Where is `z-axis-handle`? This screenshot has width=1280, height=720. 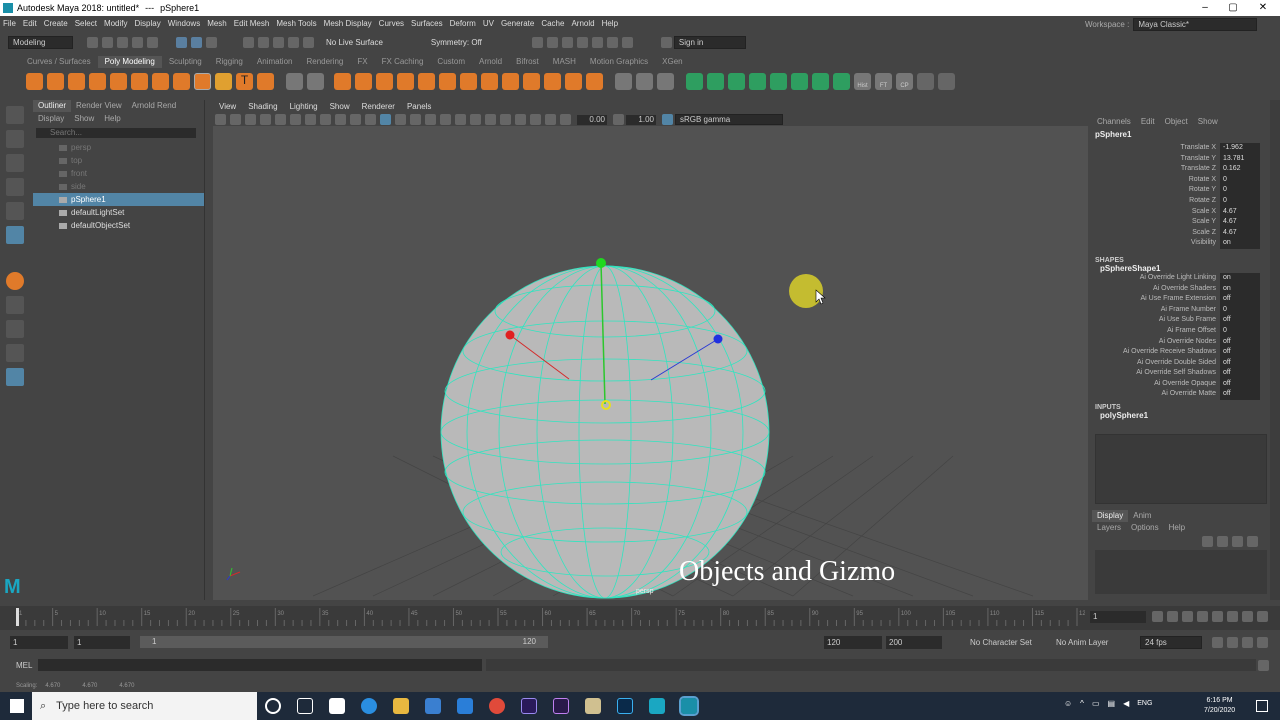 z-axis-handle is located at coordinates (718, 339).